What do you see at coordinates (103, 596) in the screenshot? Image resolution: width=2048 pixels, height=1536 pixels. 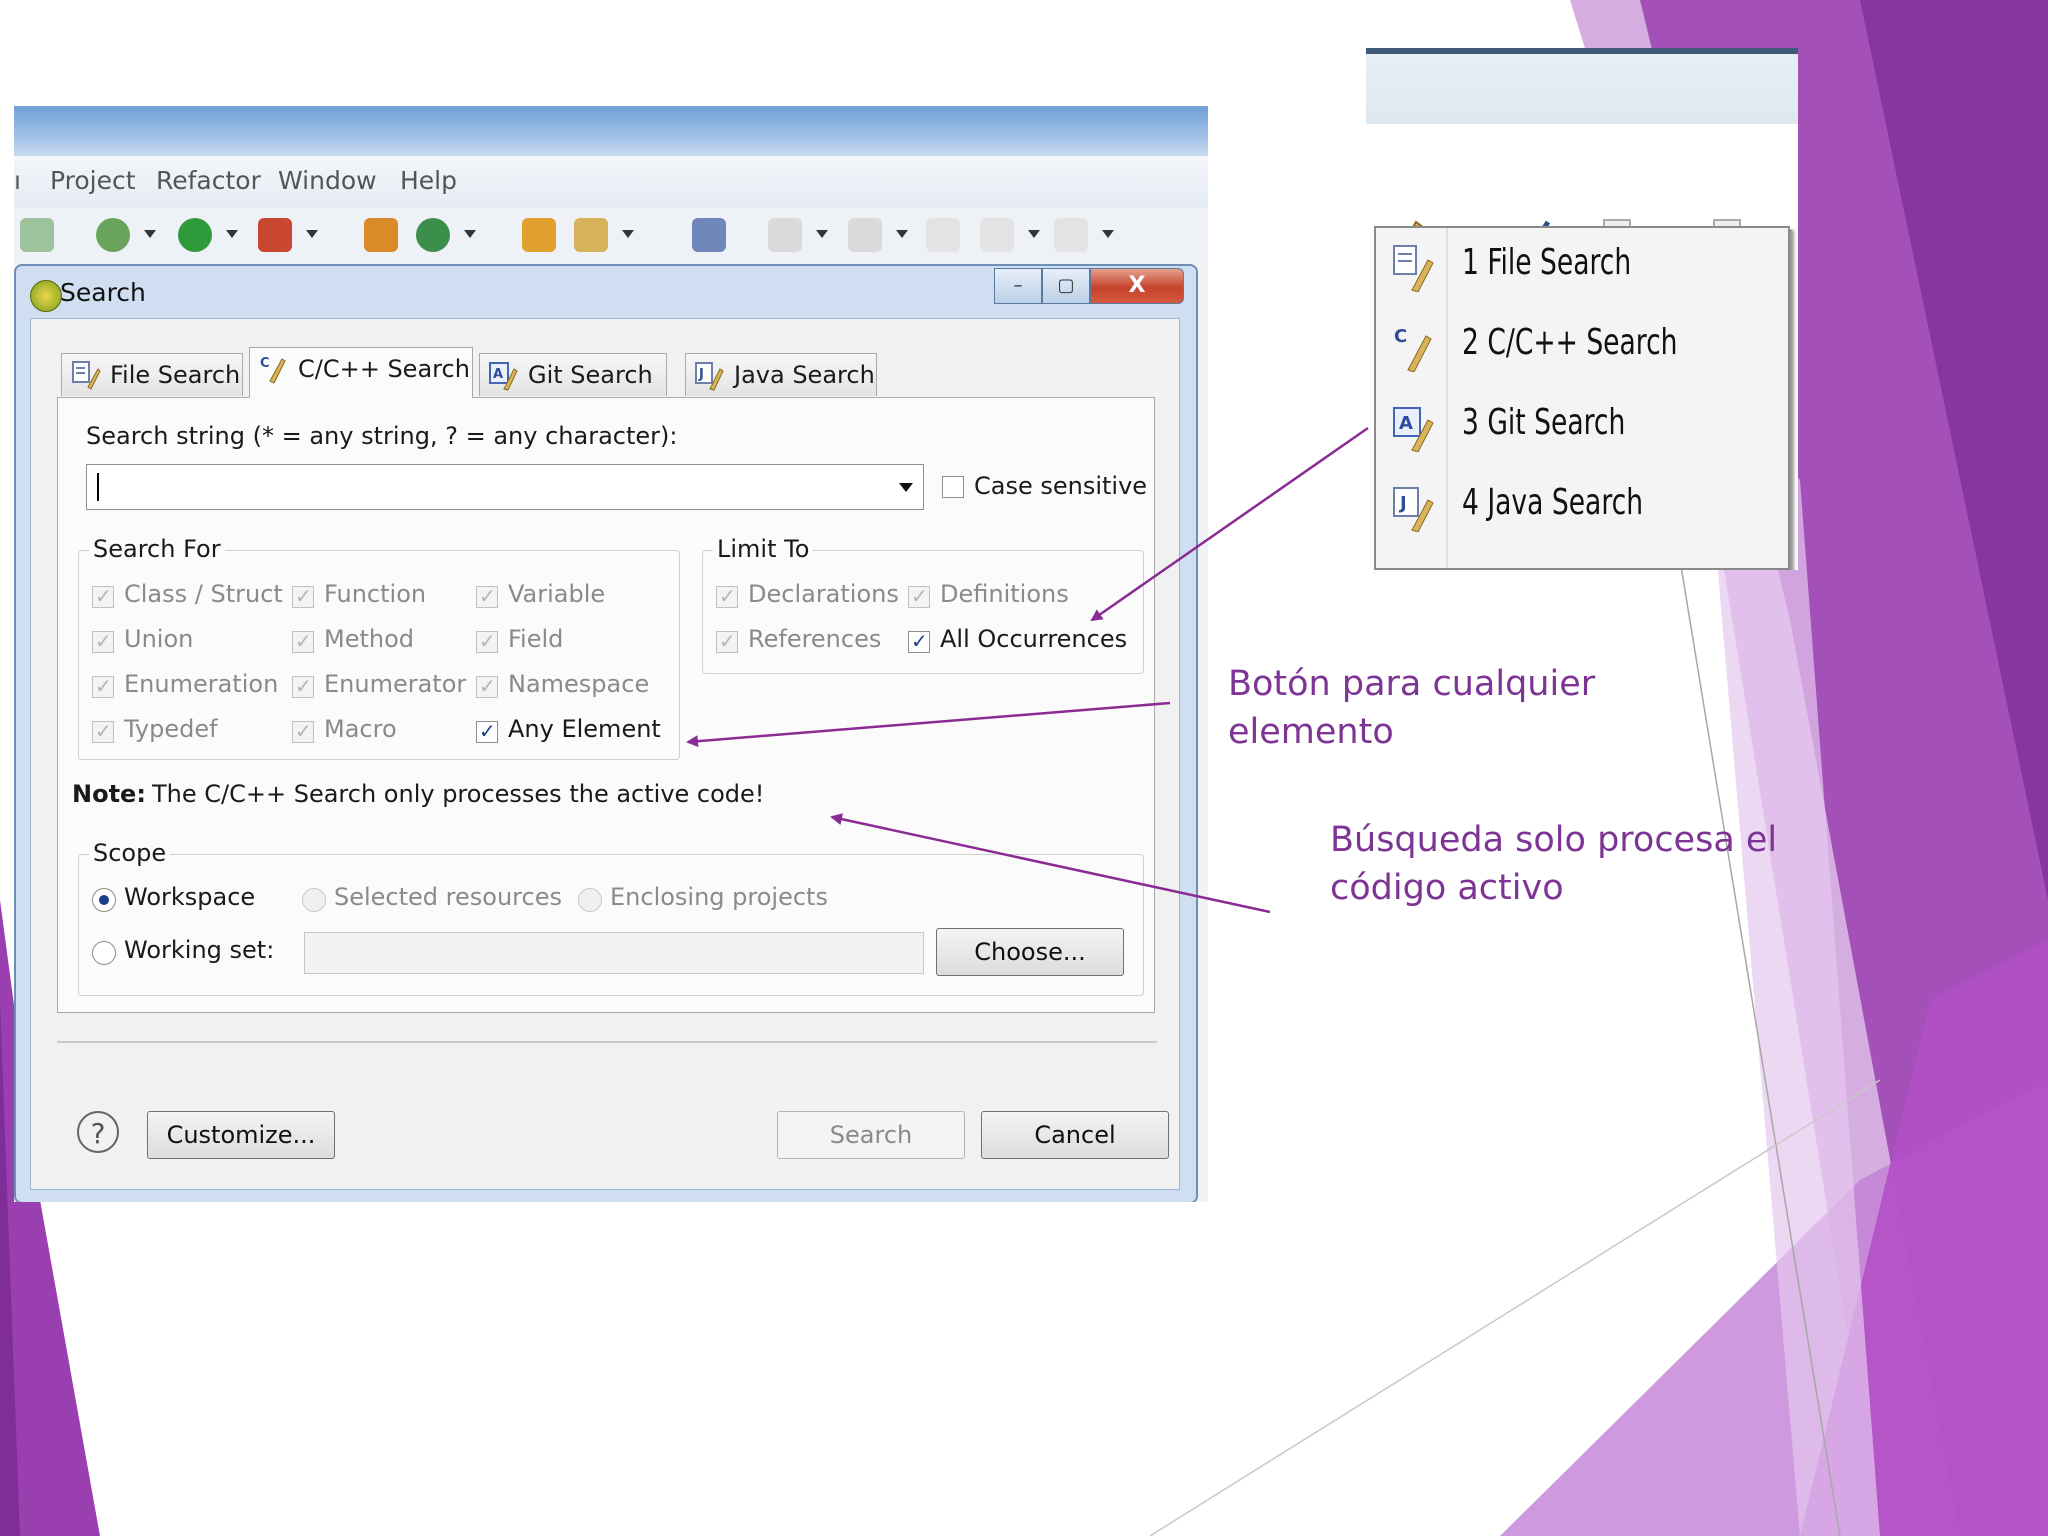 I see `class-struct-checkbox` at bounding box center [103, 596].